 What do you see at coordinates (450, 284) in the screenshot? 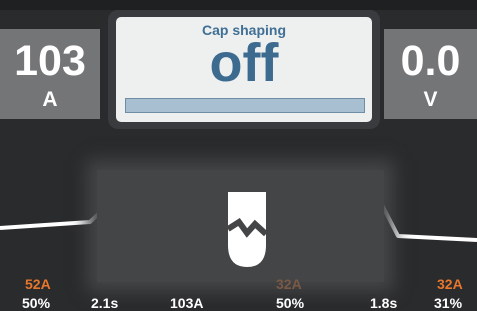
I see `end-current-label: 32A` at bounding box center [450, 284].